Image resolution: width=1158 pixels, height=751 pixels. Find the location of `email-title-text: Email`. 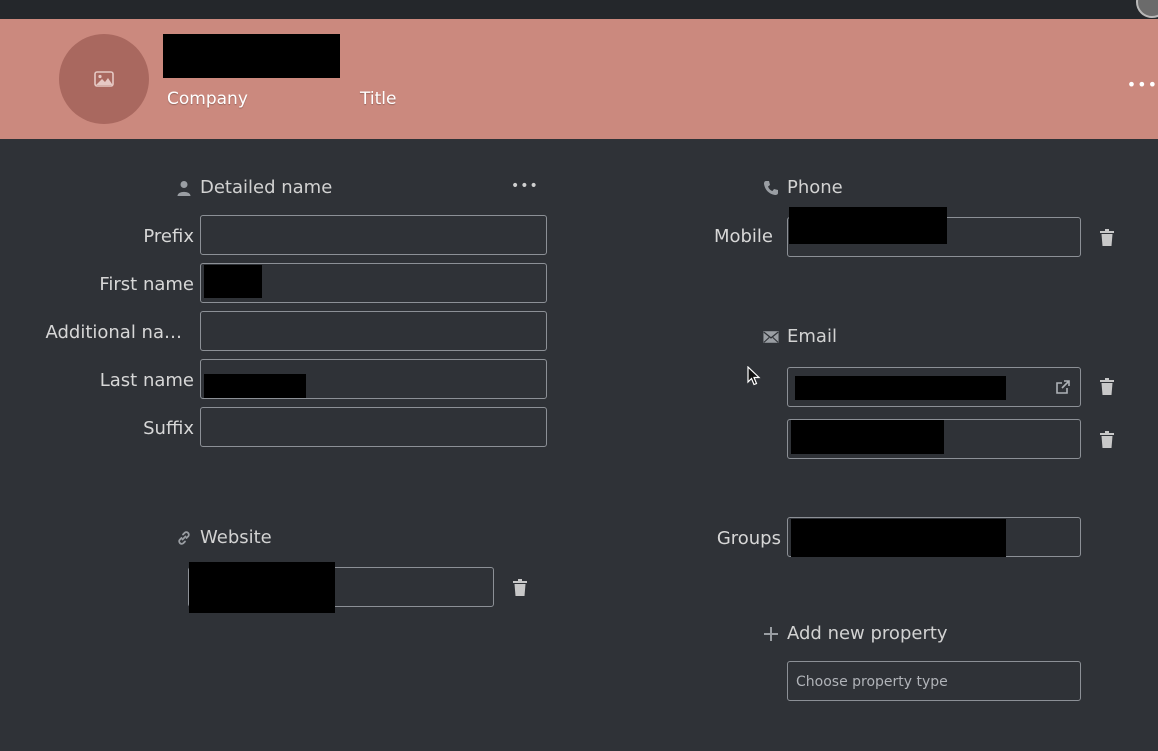

email-title-text: Email is located at coordinates (812, 336).